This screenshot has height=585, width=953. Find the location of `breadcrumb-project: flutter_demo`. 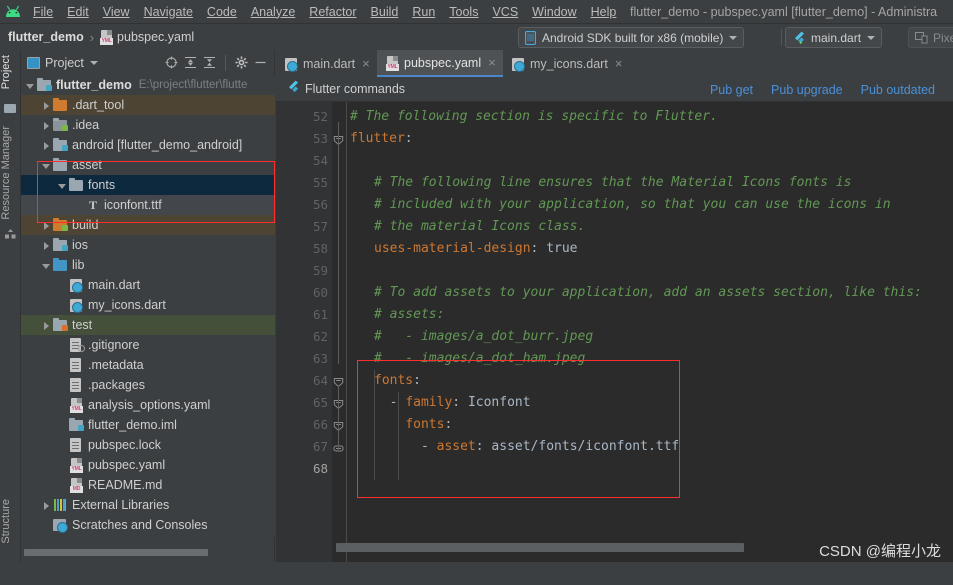

breadcrumb-project: flutter_demo is located at coordinates (46, 37).